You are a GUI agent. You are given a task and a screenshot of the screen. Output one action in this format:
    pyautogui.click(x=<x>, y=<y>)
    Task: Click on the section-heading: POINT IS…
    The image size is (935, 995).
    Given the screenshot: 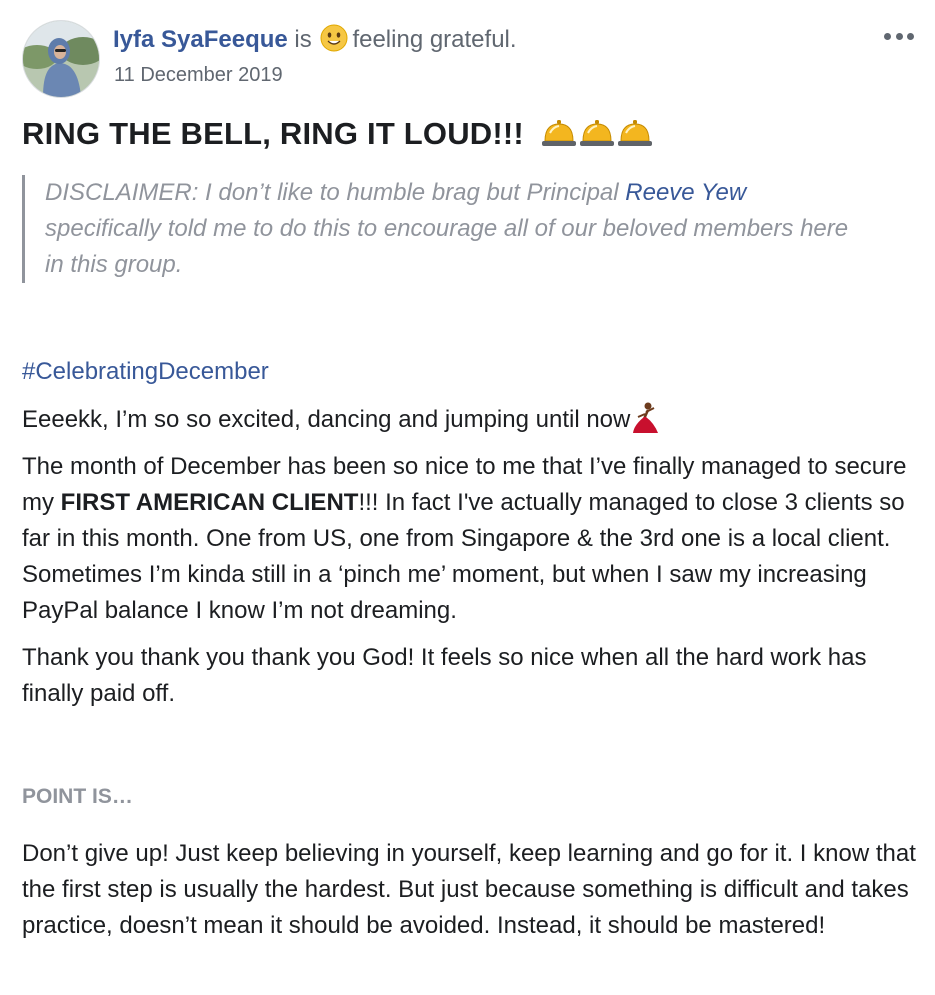 What is the action you would take?
    pyautogui.click(x=77, y=796)
    